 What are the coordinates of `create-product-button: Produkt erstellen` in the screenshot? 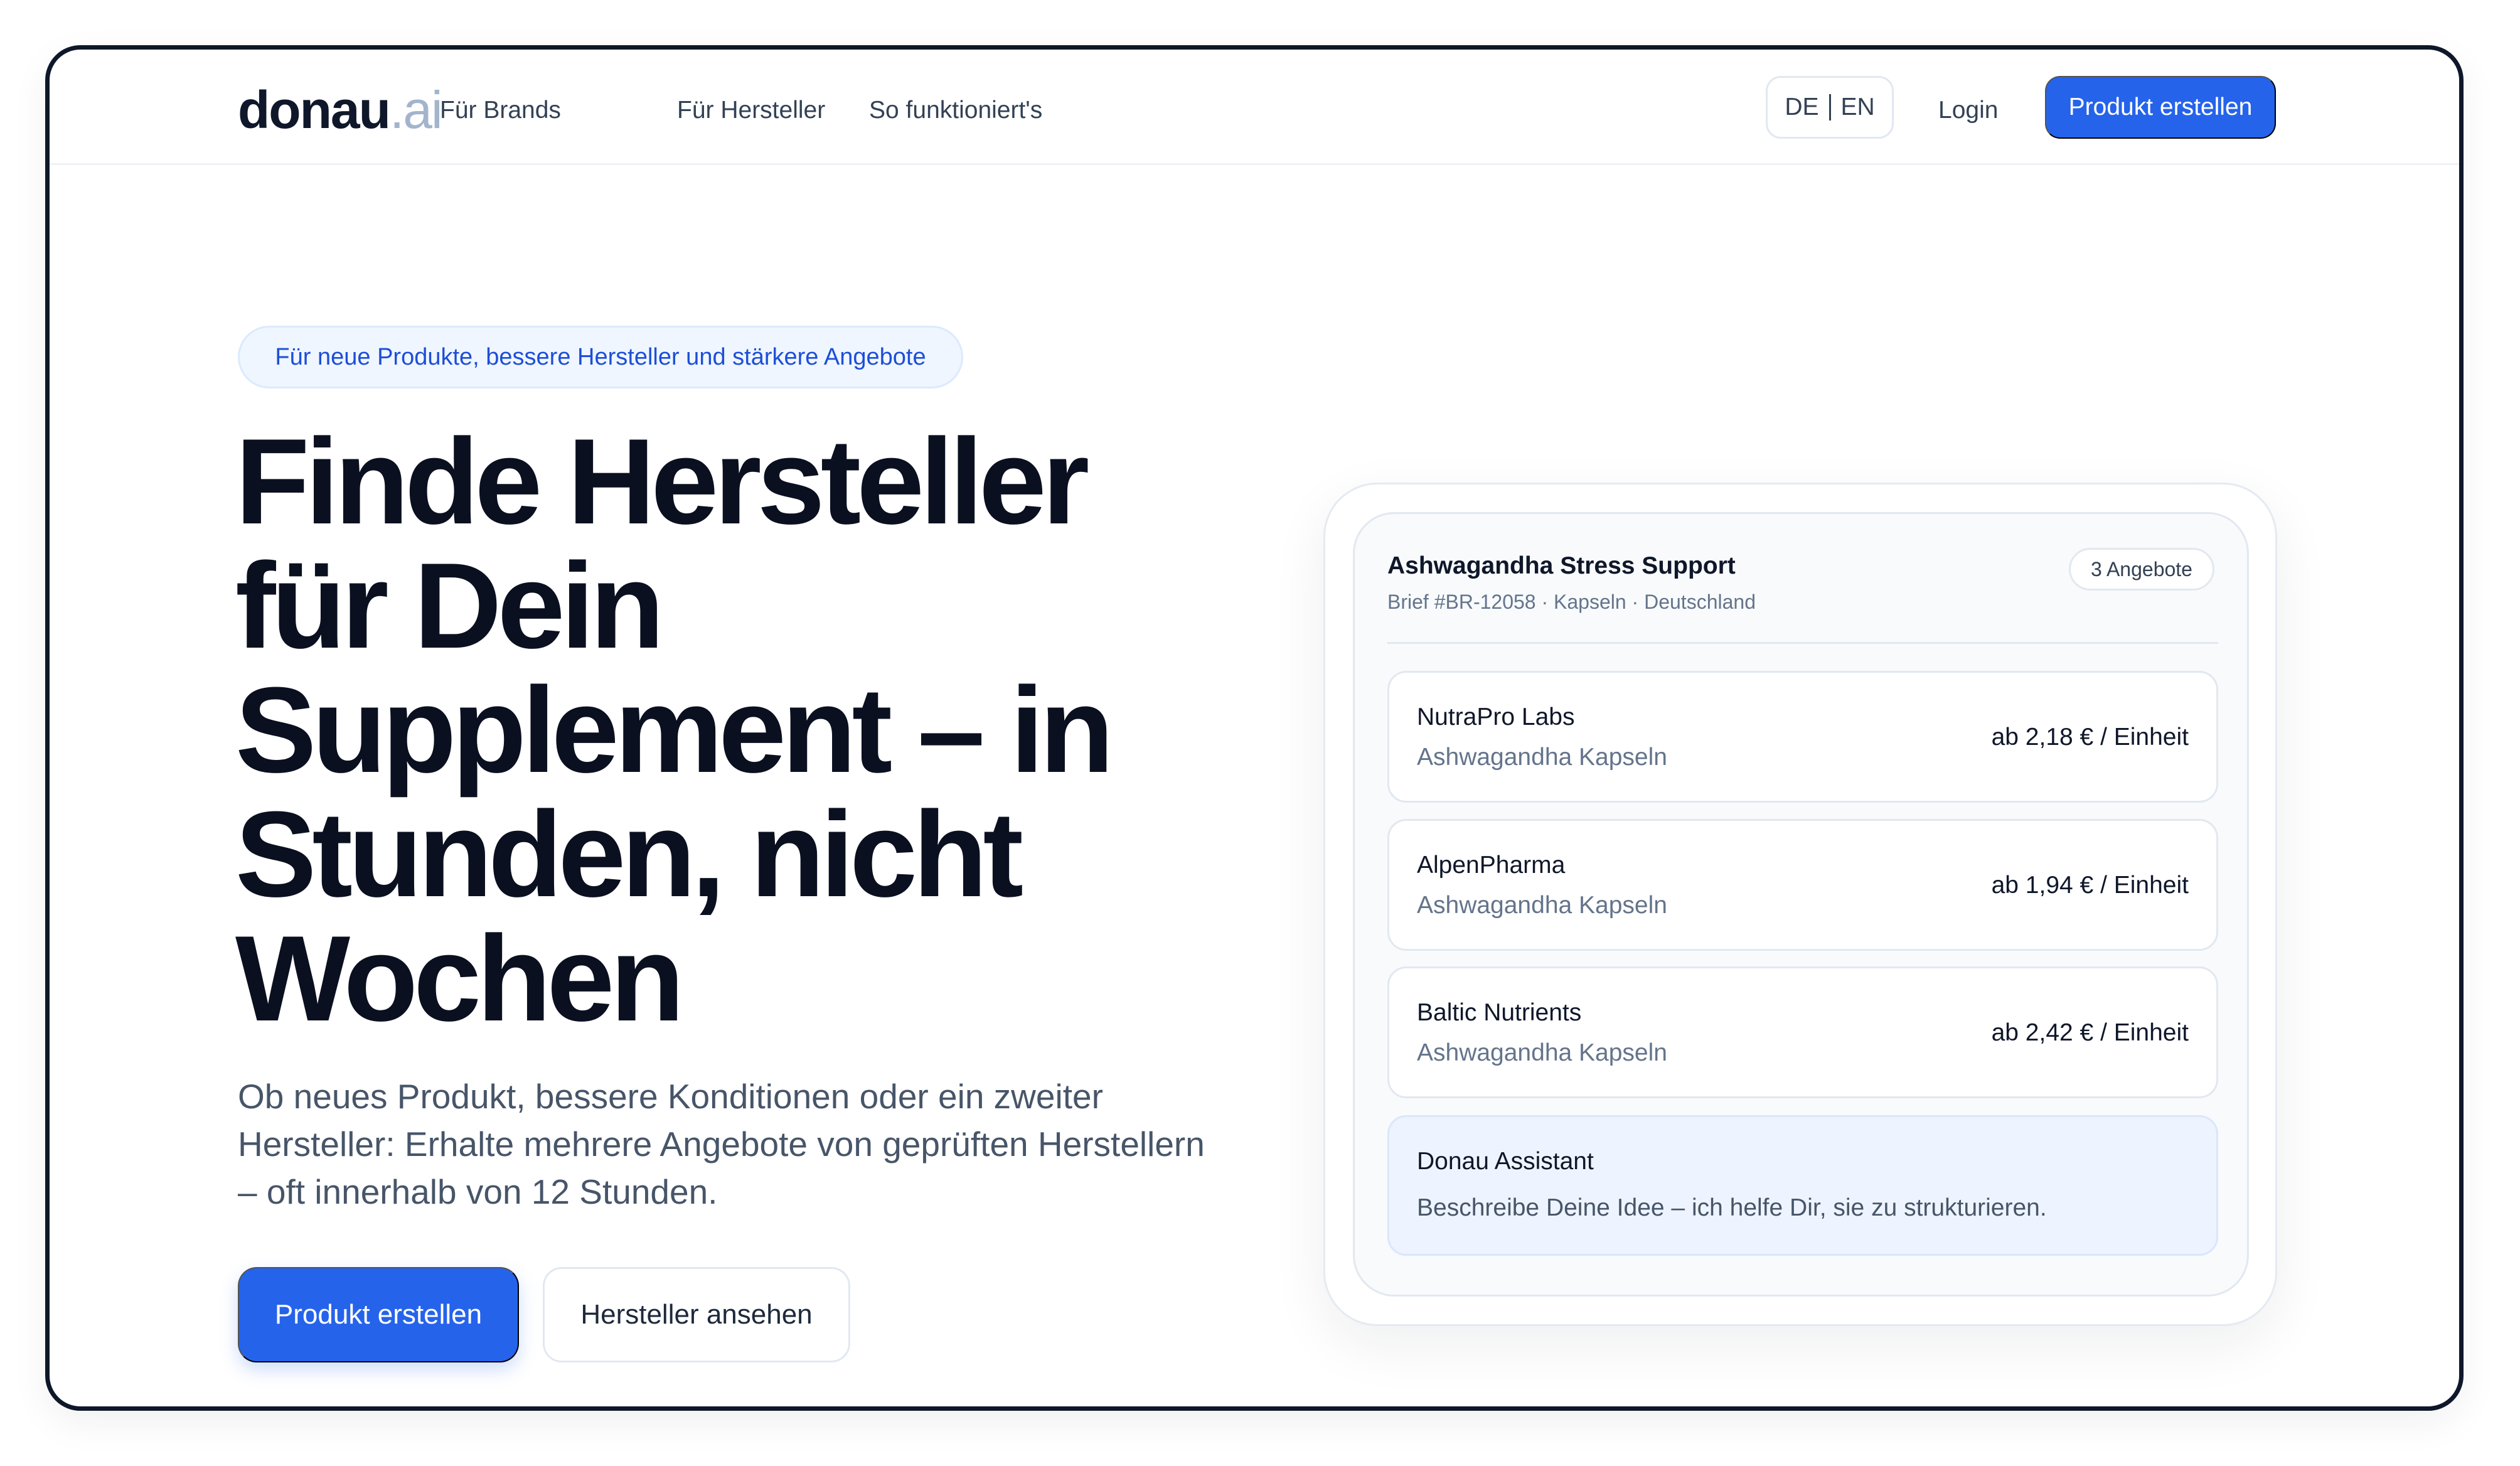 It's located at (378, 1314).